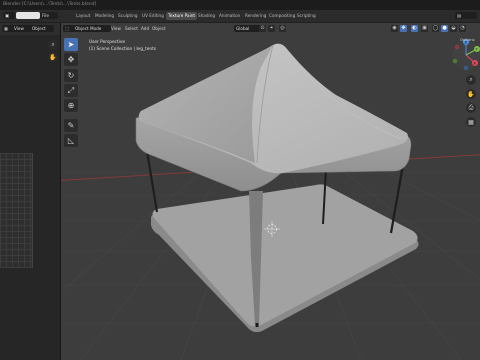 Image resolution: width=480 pixels, height=360 pixels. Describe the element at coordinates (107, 42) in the screenshot. I see `view-perspective-label: User Perspective` at that location.